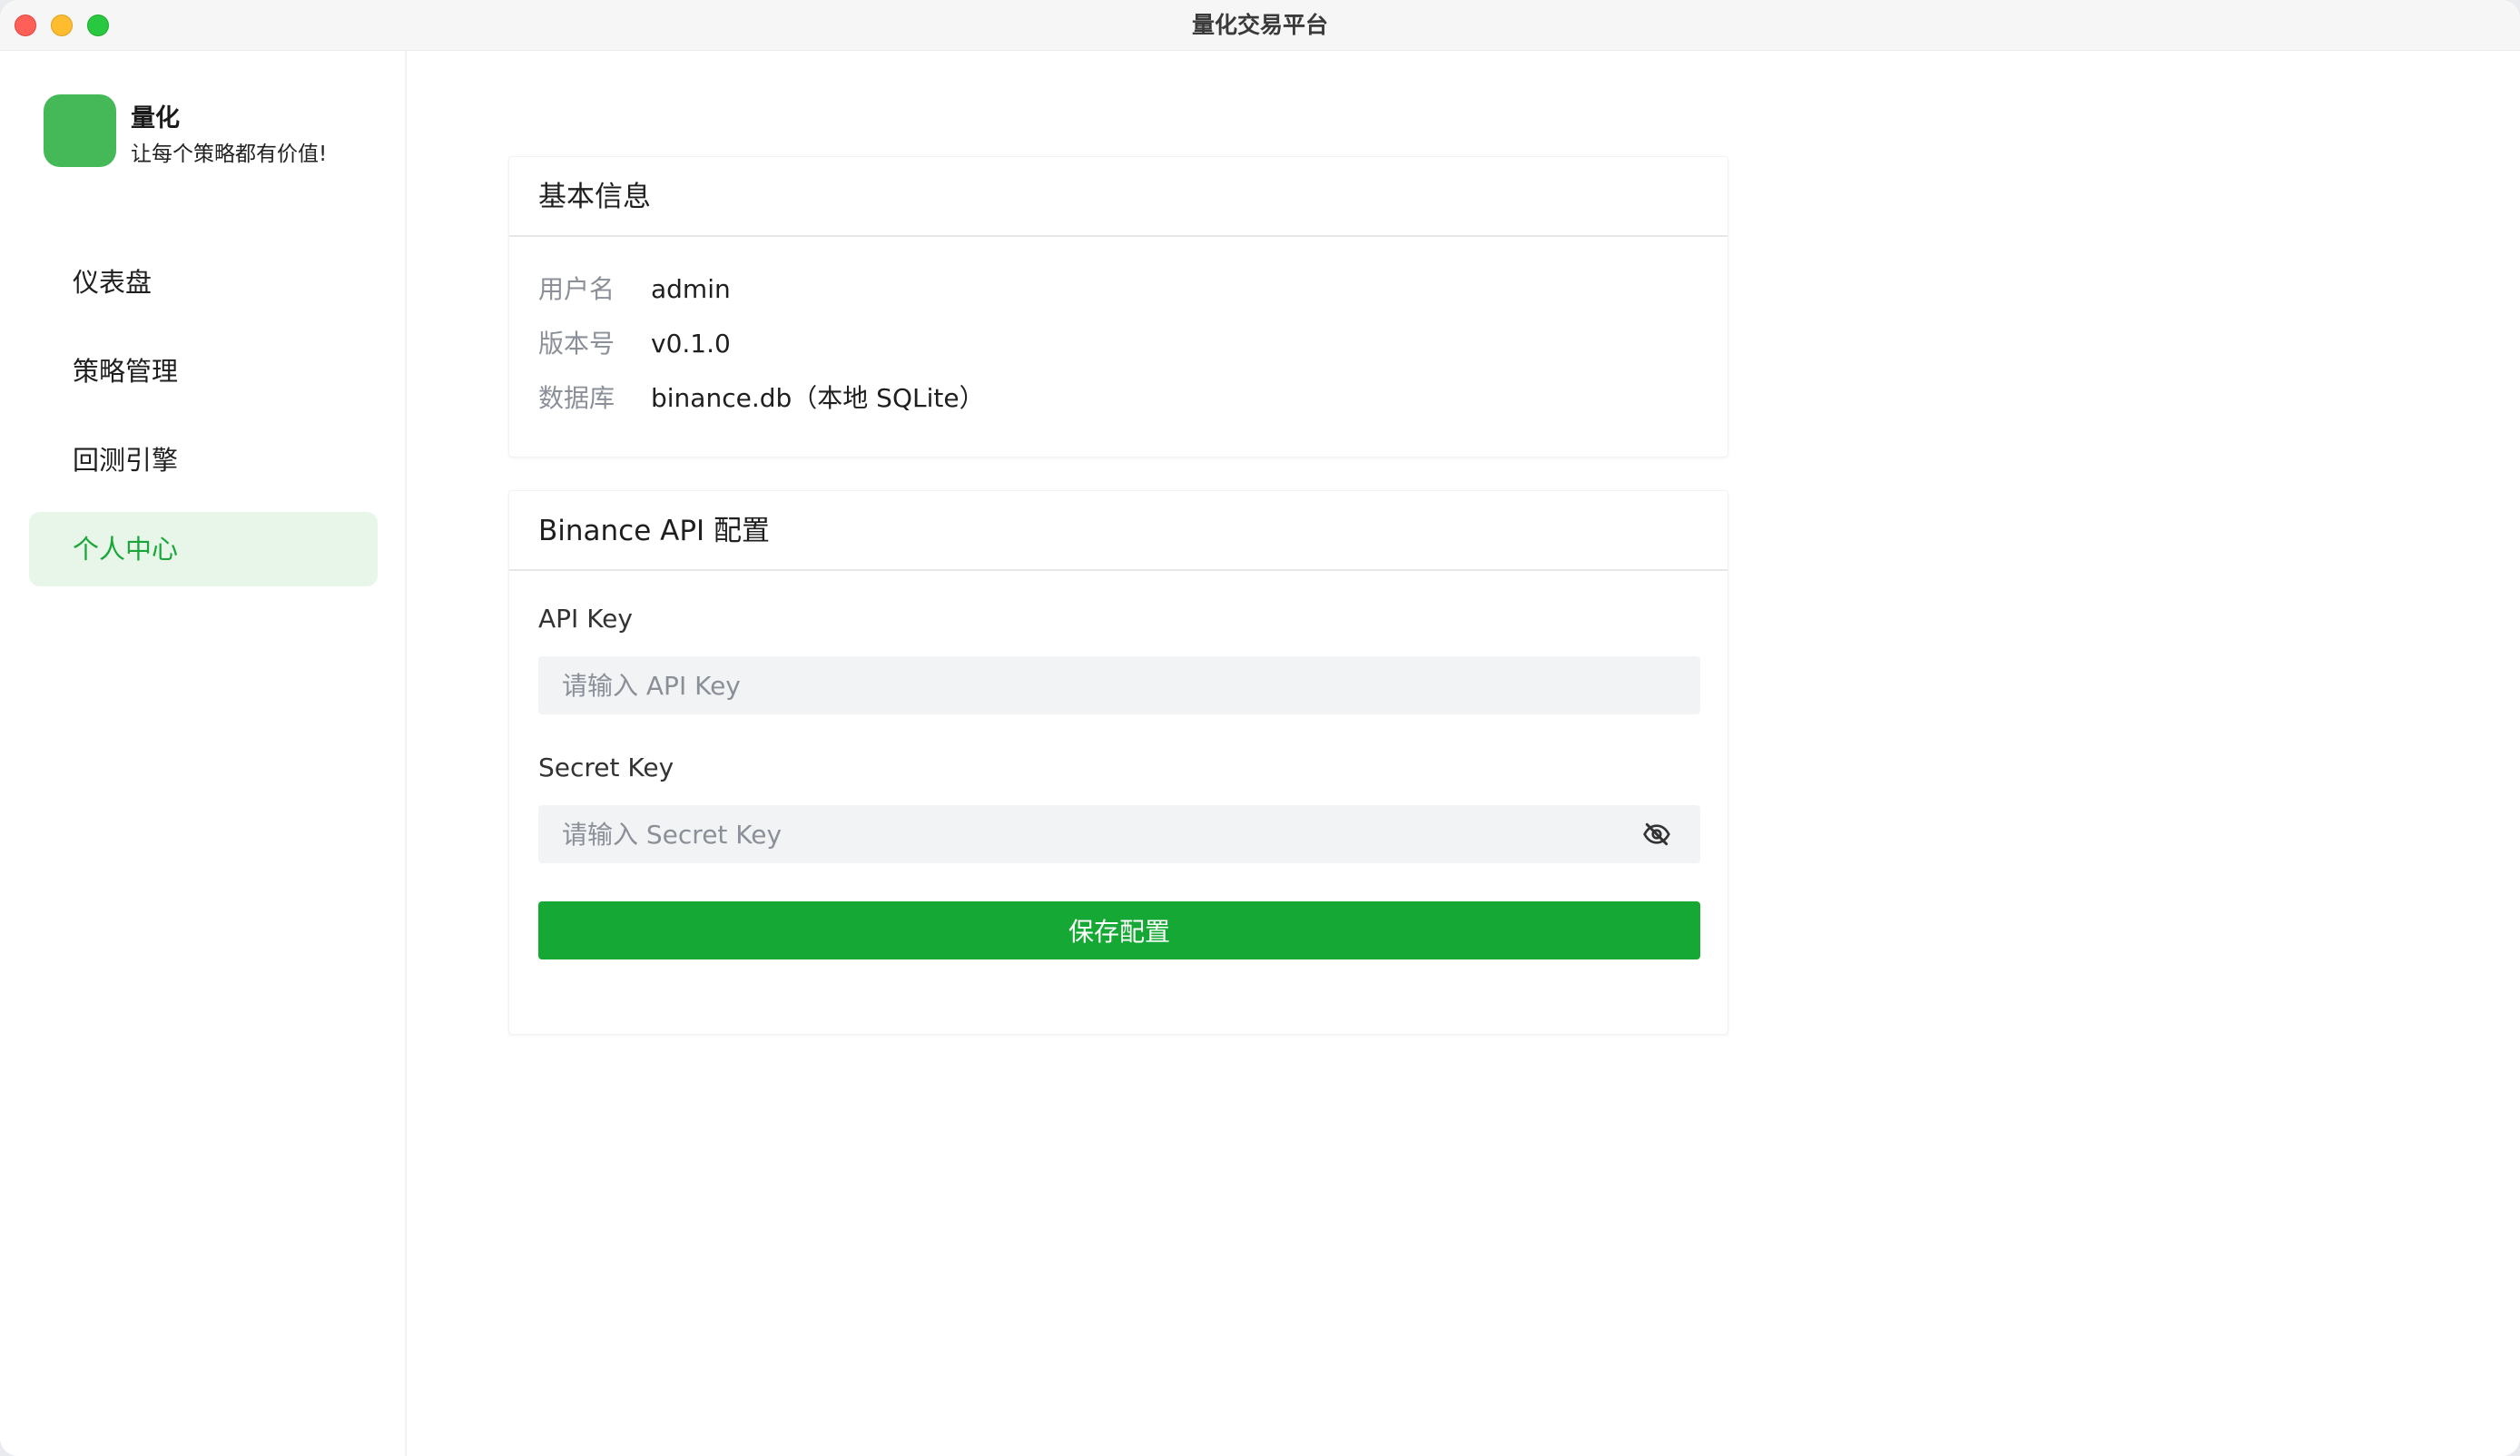 The height and width of the screenshot is (1456, 2520). What do you see at coordinates (586, 619) in the screenshot?
I see `api-key-label: API Key` at bounding box center [586, 619].